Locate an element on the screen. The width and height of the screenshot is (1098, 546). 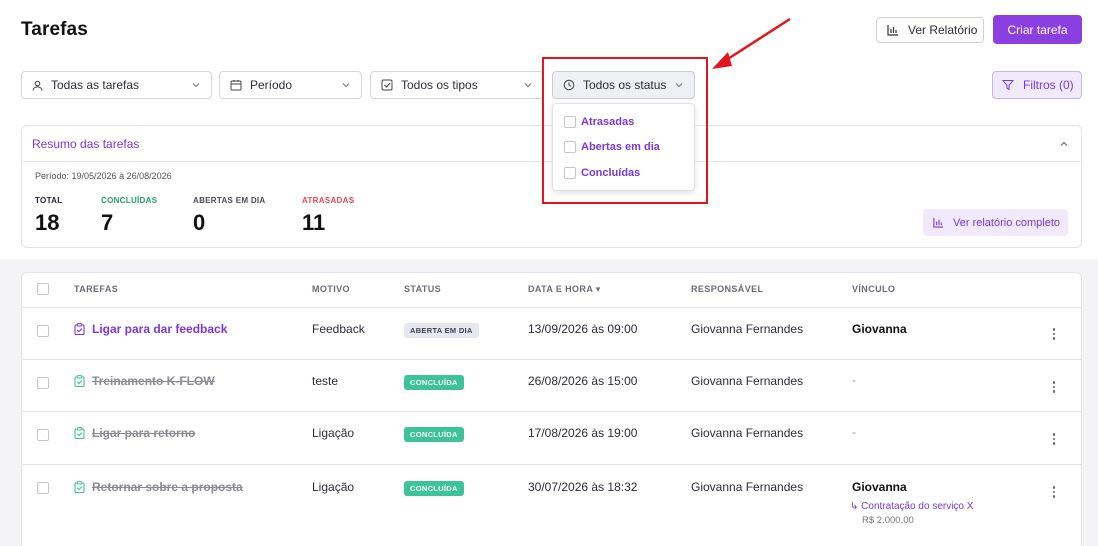
task-name-link: Treinamento K-FLOW is located at coordinates (144, 381).